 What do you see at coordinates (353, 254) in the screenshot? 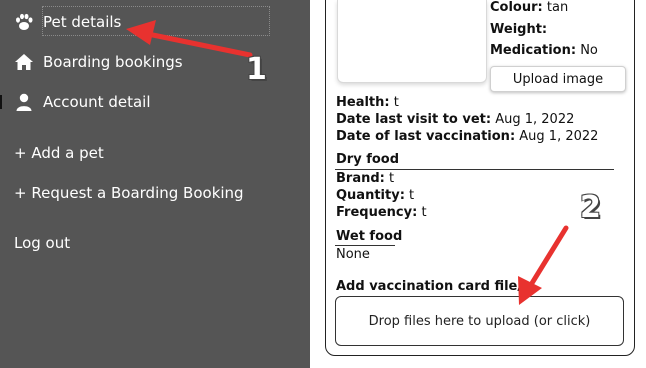
I see `wet-food-value: None` at bounding box center [353, 254].